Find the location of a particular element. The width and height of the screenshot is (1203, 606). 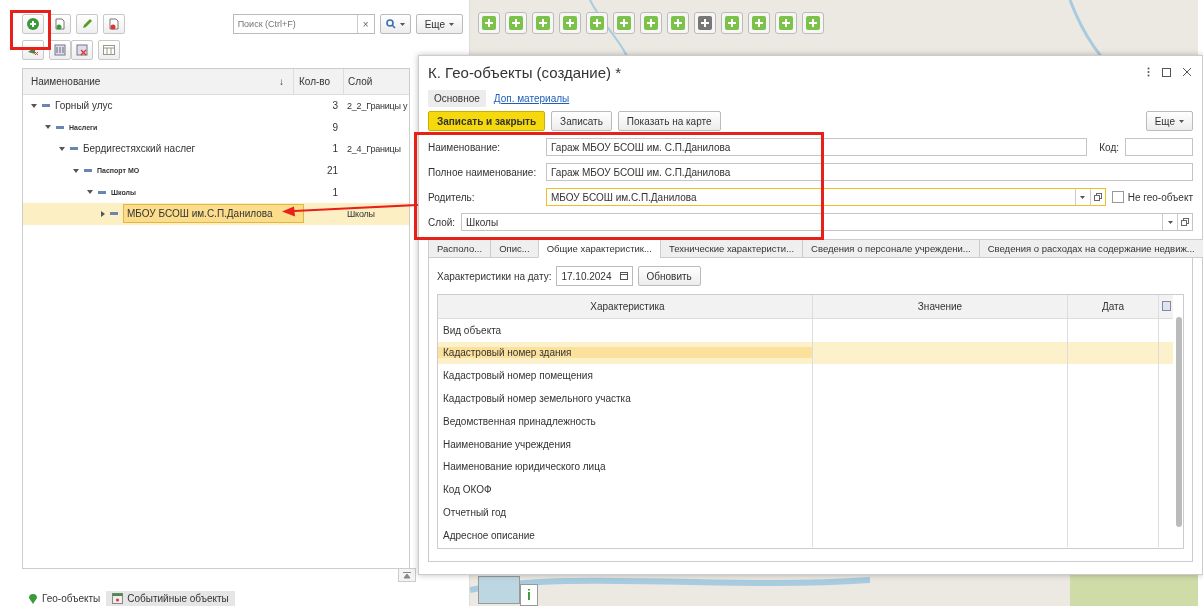

column-header: Кол-во is located at coordinates (318, 81).